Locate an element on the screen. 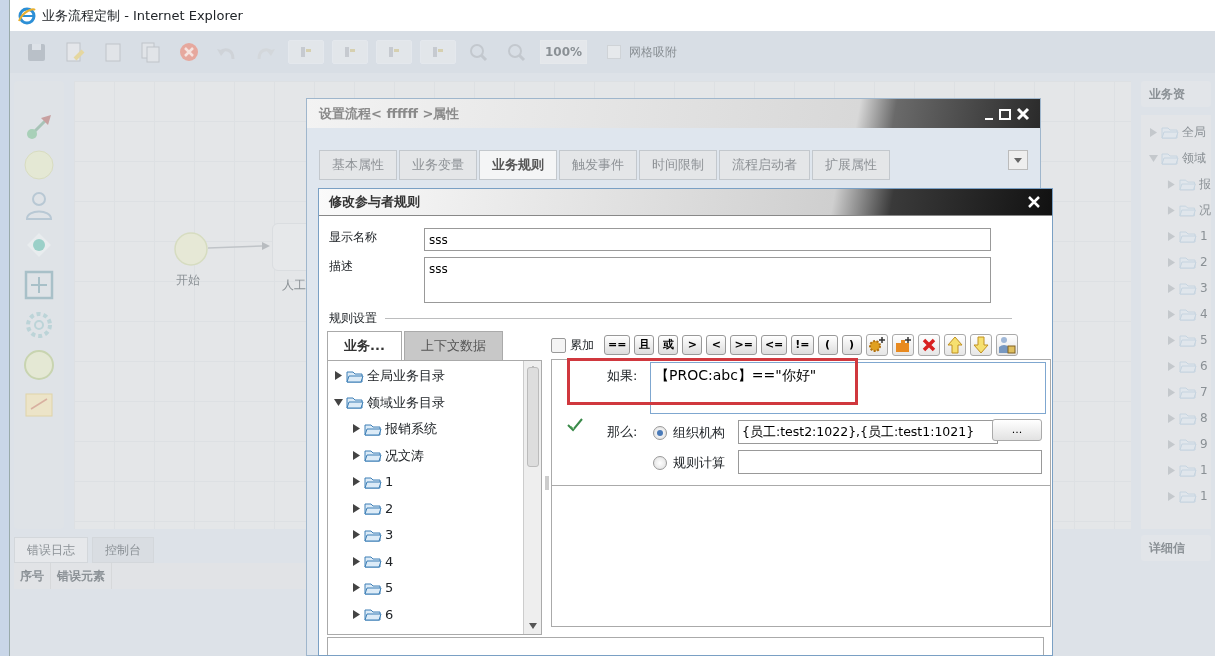 The image size is (1215, 656). field-label: 描述 is located at coordinates (341, 266).